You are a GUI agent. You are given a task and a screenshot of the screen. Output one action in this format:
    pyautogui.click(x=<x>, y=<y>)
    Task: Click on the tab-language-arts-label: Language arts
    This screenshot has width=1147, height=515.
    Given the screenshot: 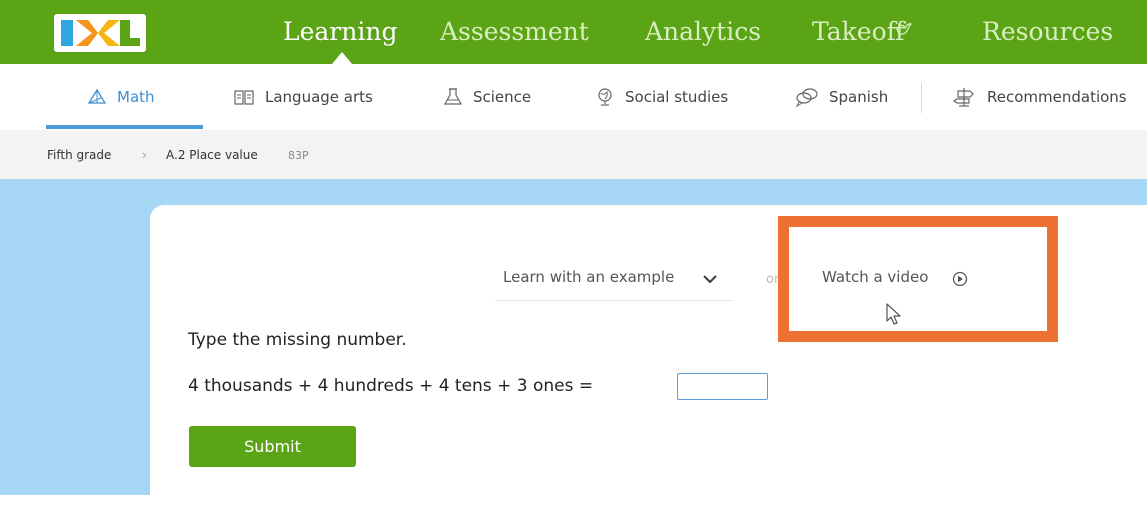 What is the action you would take?
    pyautogui.click(x=319, y=97)
    